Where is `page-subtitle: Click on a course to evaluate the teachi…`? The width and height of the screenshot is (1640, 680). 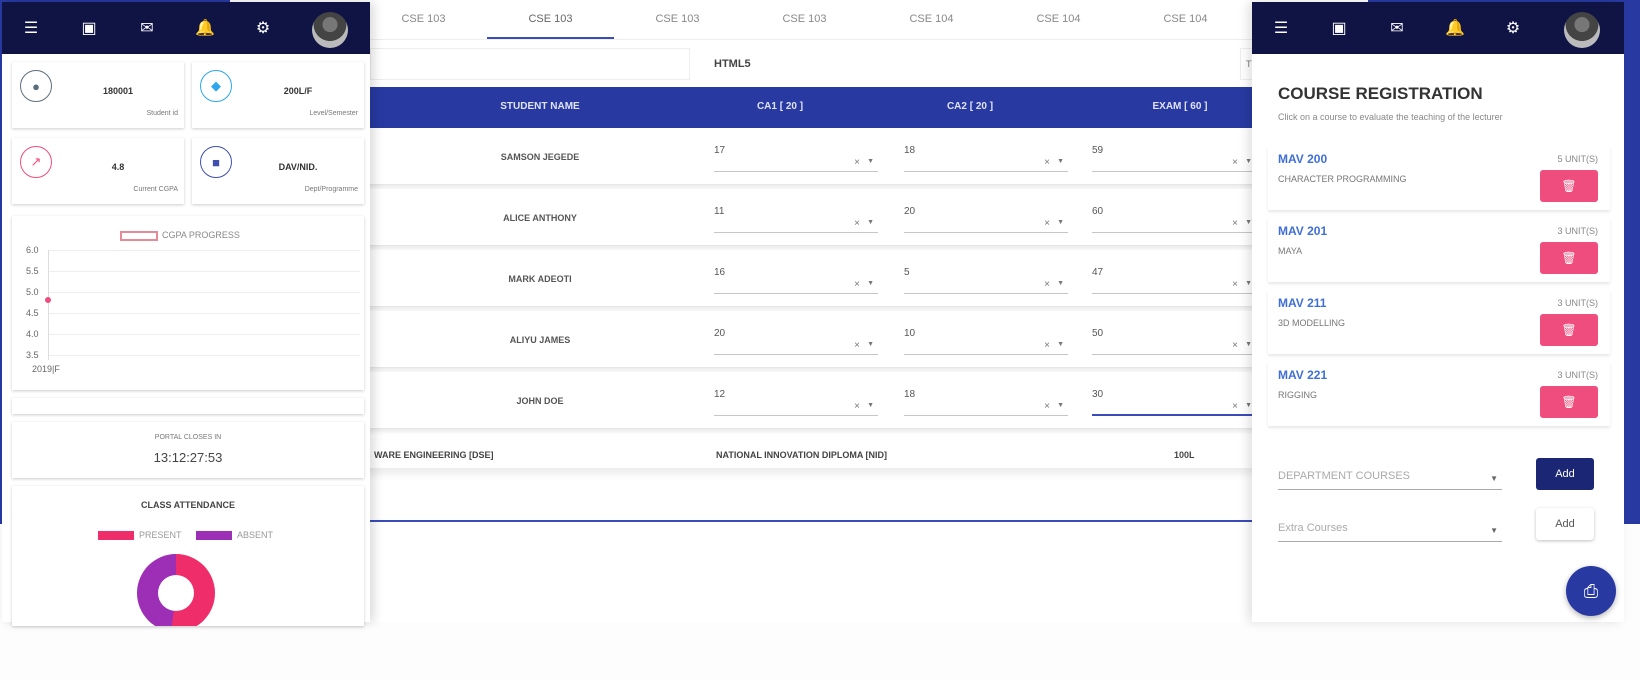
page-subtitle: Click on a course to evaluate the teachi… is located at coordinates (1390, 117).